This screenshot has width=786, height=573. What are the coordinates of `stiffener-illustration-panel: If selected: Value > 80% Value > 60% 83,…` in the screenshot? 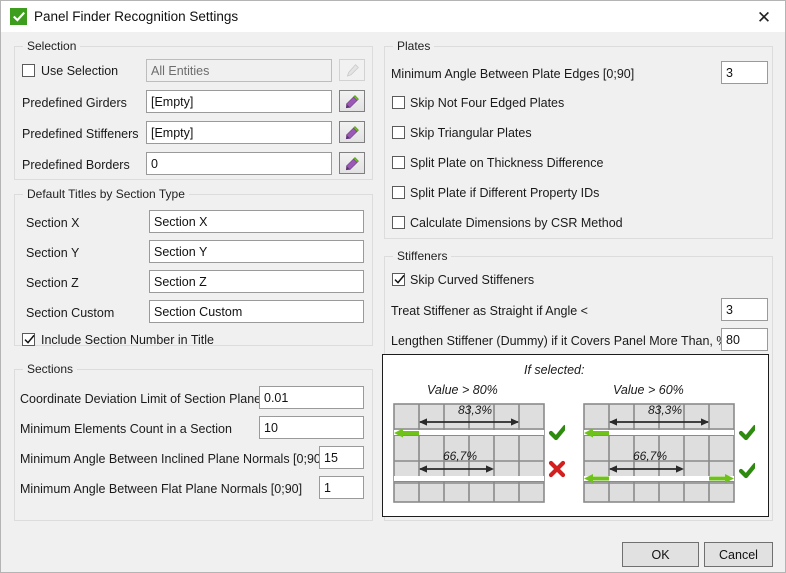 It's located at (575, 435).